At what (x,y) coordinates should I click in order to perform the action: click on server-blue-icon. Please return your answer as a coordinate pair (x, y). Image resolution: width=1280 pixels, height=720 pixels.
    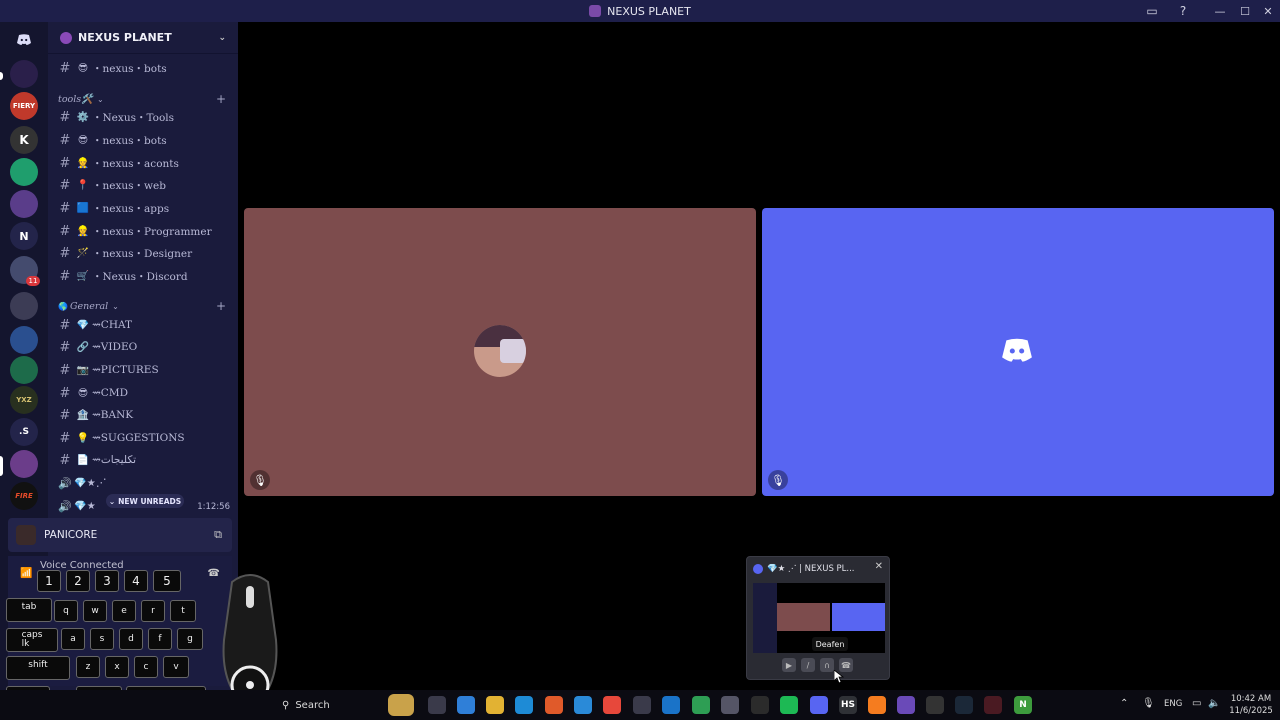
    Looking at the image, I should click on (24, 340).